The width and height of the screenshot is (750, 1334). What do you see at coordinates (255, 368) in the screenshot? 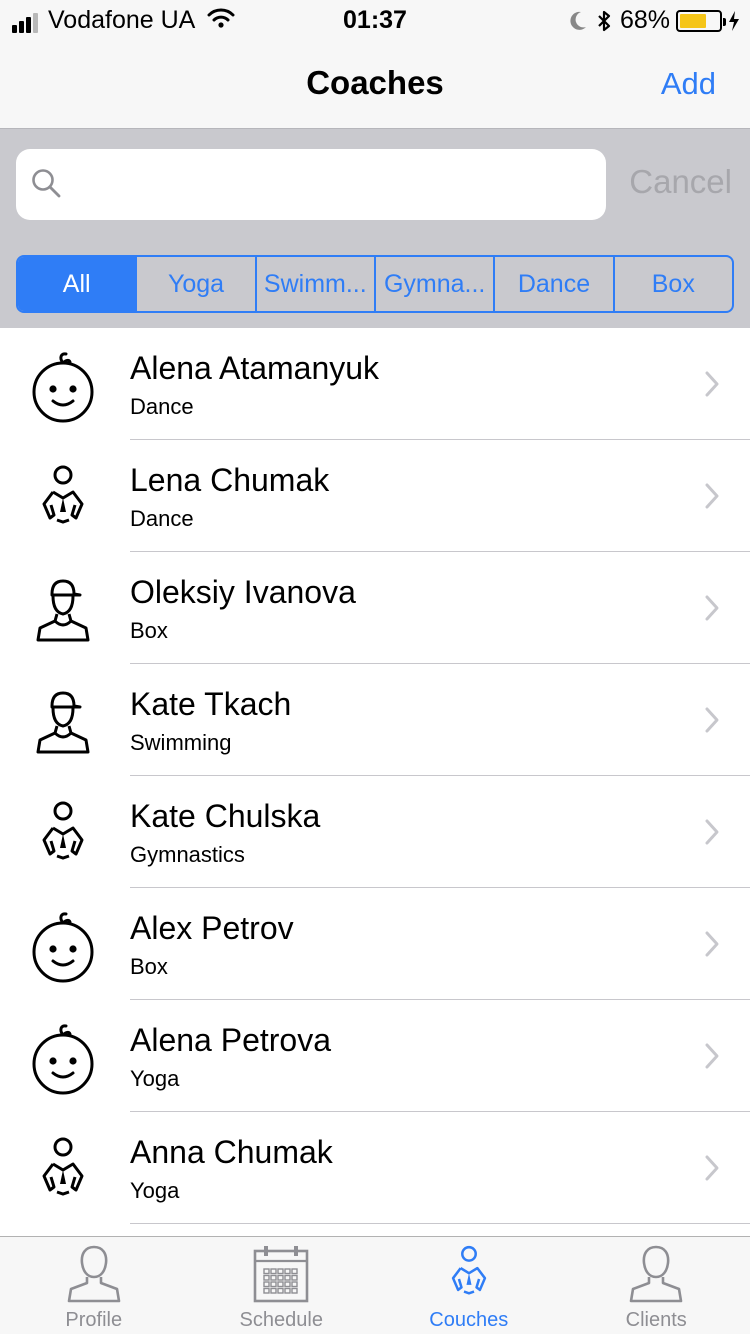
I see `coach-name: Alena Atamanyuk` at bounding box center [255, 368].